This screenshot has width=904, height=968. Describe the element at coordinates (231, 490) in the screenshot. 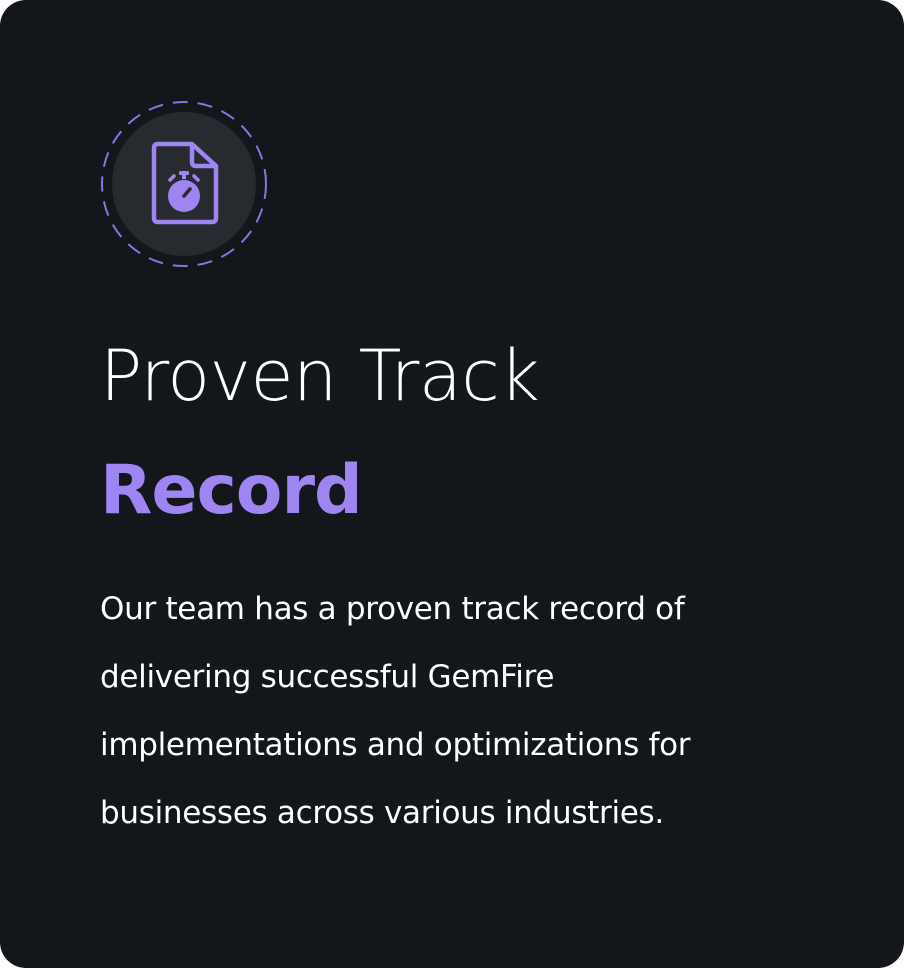

I see `title-line-accent: Record` at that location.